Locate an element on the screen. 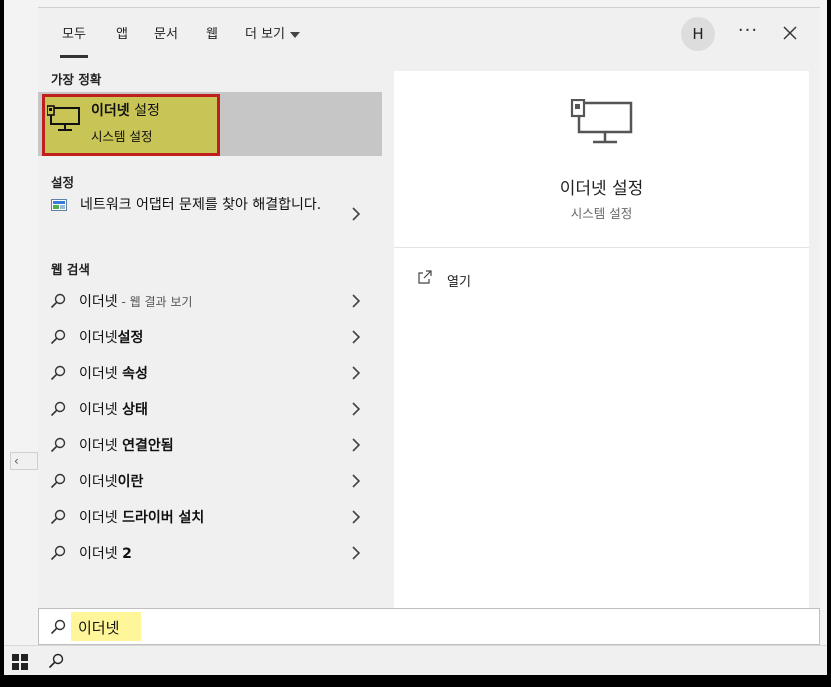 This screenshot has height=687, width=831. tab-more: 더 보기 is located at coordinates (273, 35).